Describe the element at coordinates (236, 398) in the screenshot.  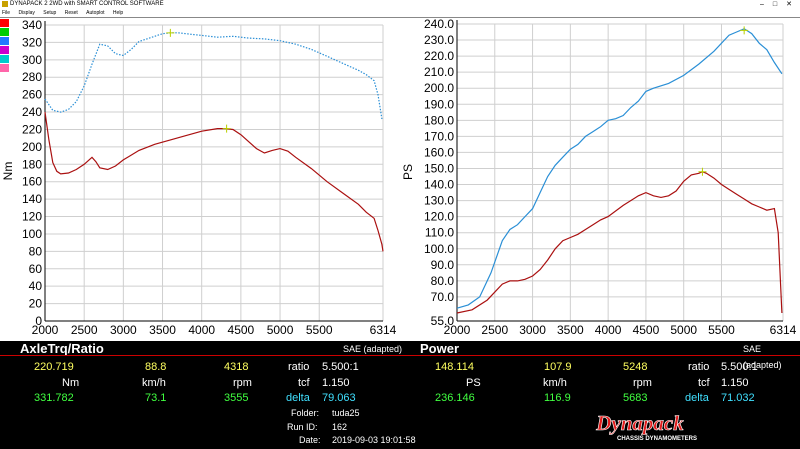
I see `peak-rpm-left: 3555` at that location.